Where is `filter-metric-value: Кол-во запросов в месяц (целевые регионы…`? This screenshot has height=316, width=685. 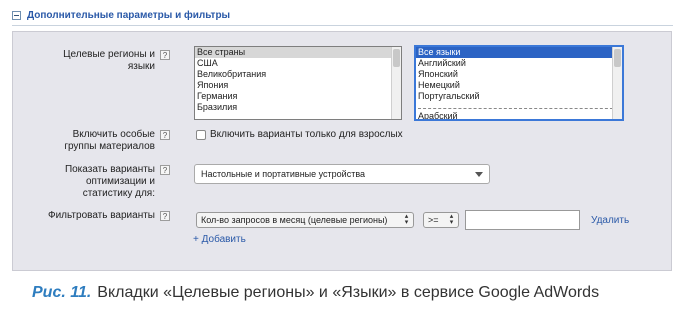
filter-metric-value: Кол-во запросов в месяц (целевые регионы… is located at coordinates (294, 220).